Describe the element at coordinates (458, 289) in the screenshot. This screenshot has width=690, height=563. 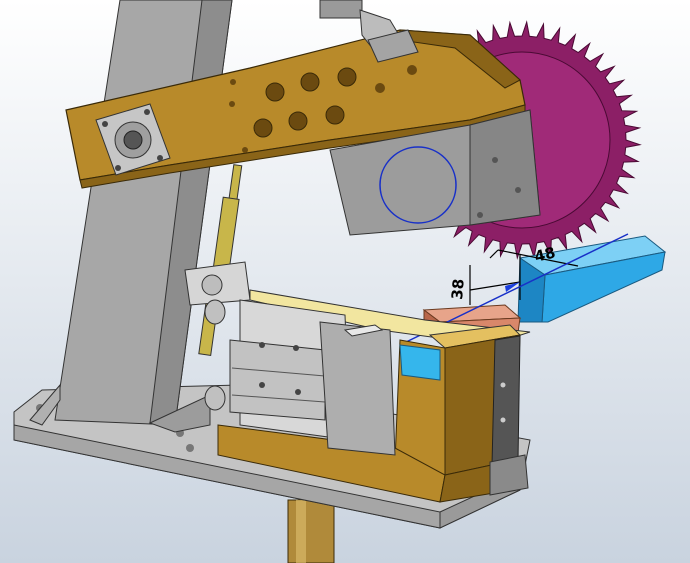
I see `dimension-label-a: 38` at that location.